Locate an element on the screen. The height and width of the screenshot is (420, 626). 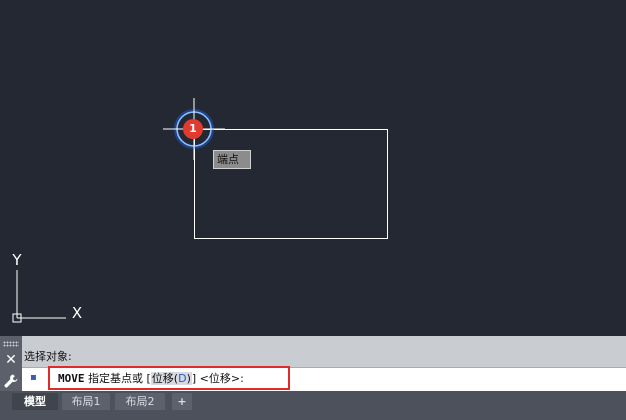
ucs-icon is located at coordinates (39, 296).